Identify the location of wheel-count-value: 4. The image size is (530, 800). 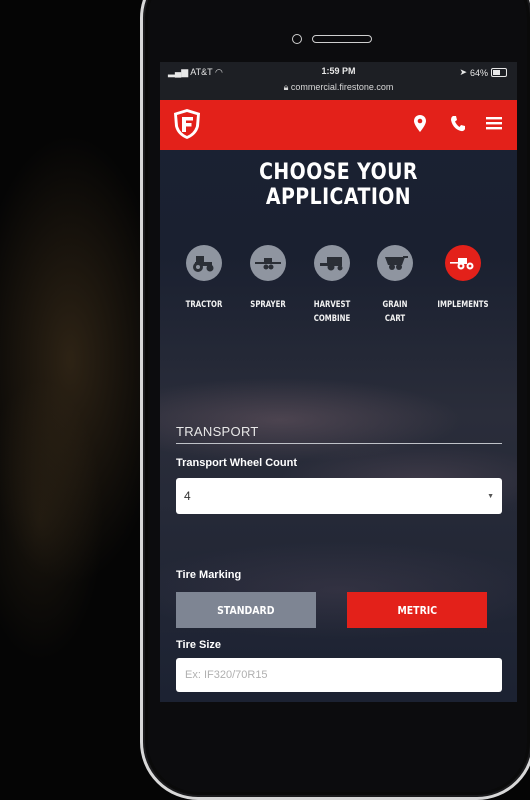
(187, 496).